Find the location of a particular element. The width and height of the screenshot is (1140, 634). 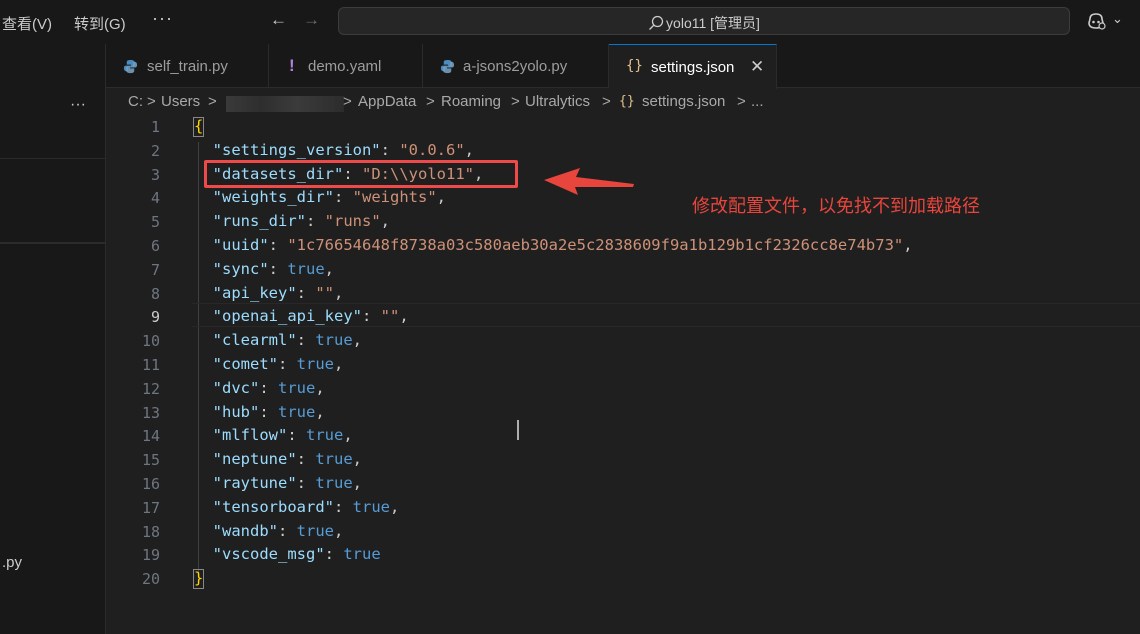

json-value: "" is located at coordinates (390, 316).